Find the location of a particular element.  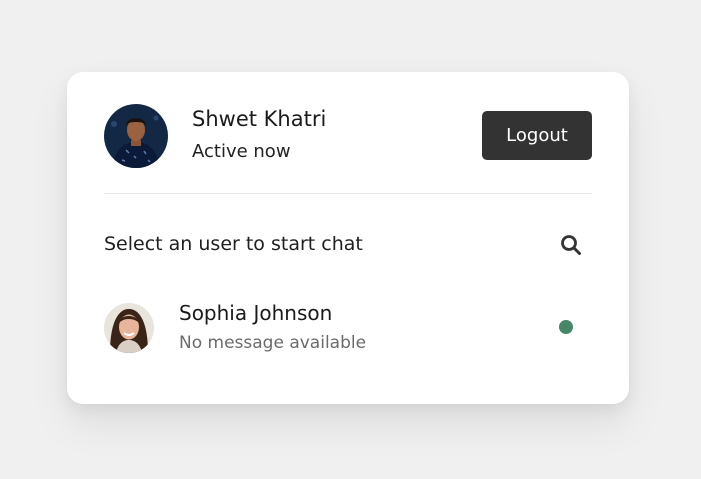

search-icon is located at coordinates (571, 246).